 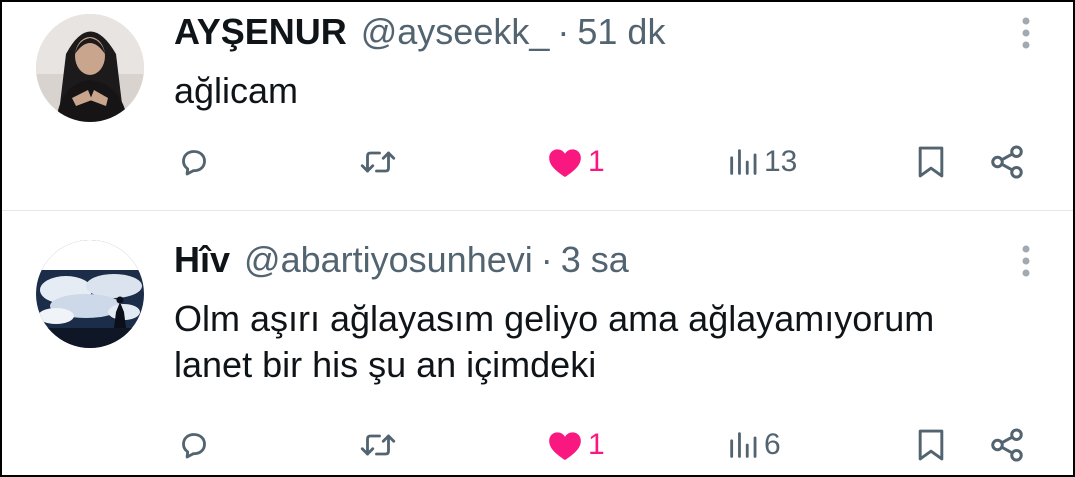 I want to click on tweet-text: ağlicam, so click(x=614, y=91).